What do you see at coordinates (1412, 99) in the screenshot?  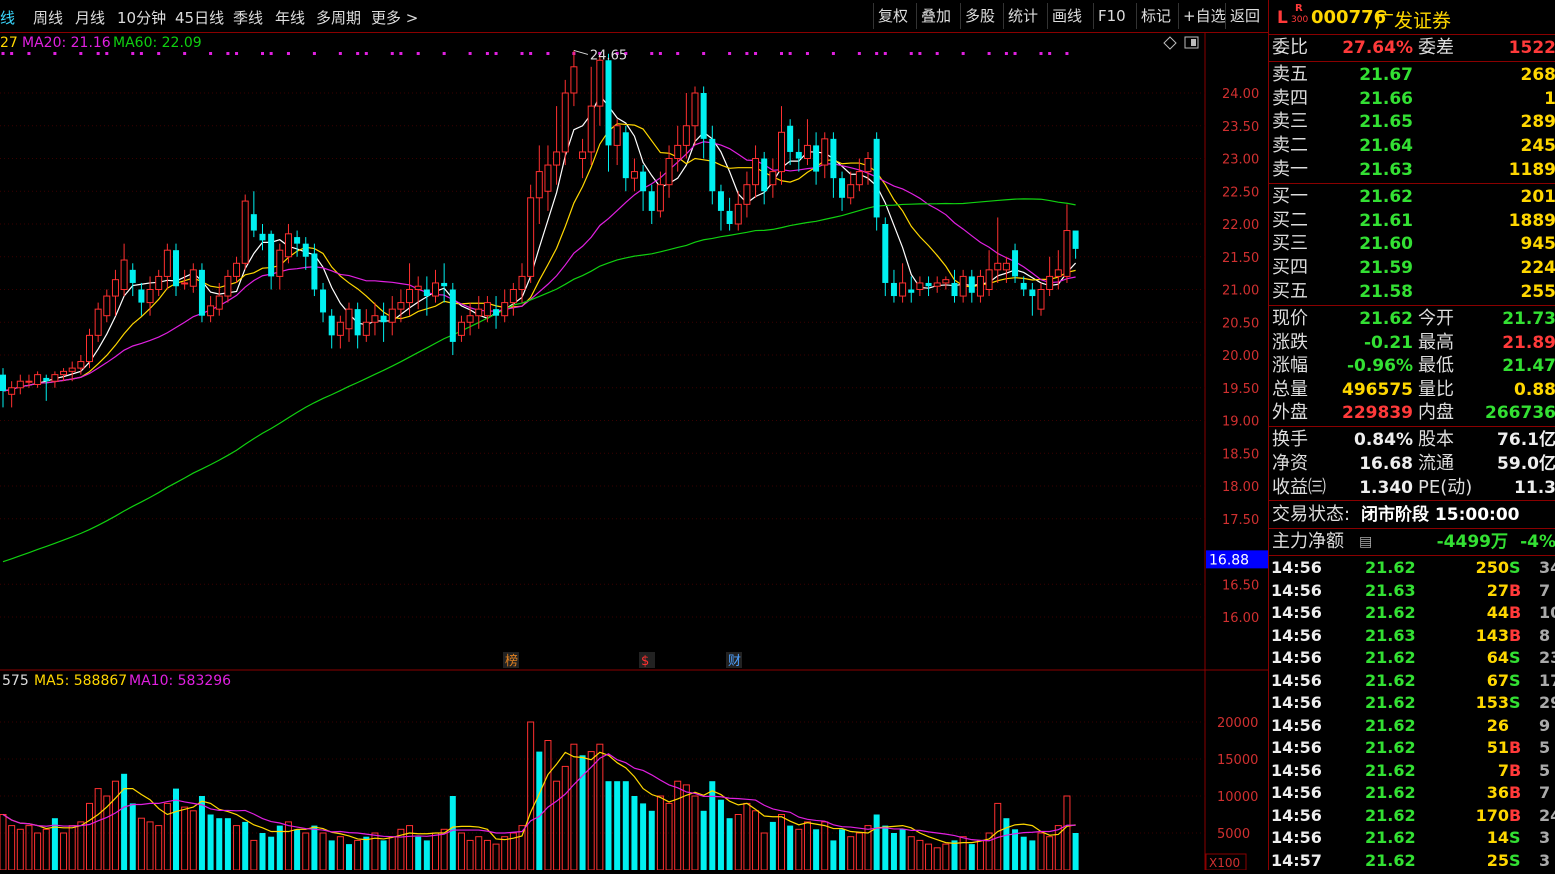 I see `sell-level-4: 卖四21.661` at bounding box center [1412, 99].